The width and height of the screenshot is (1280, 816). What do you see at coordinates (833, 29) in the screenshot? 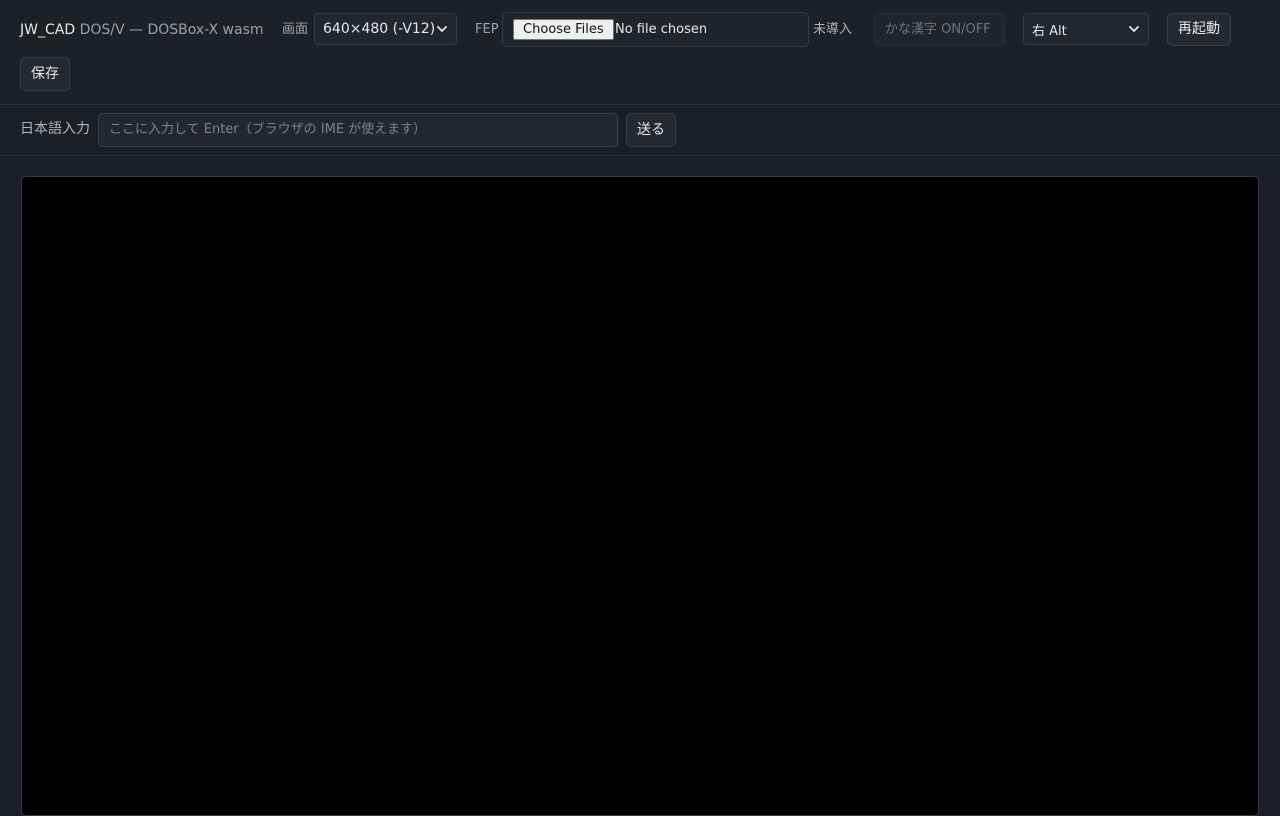
I see `fep-status: 未導入` at bounding box center [833, 29].